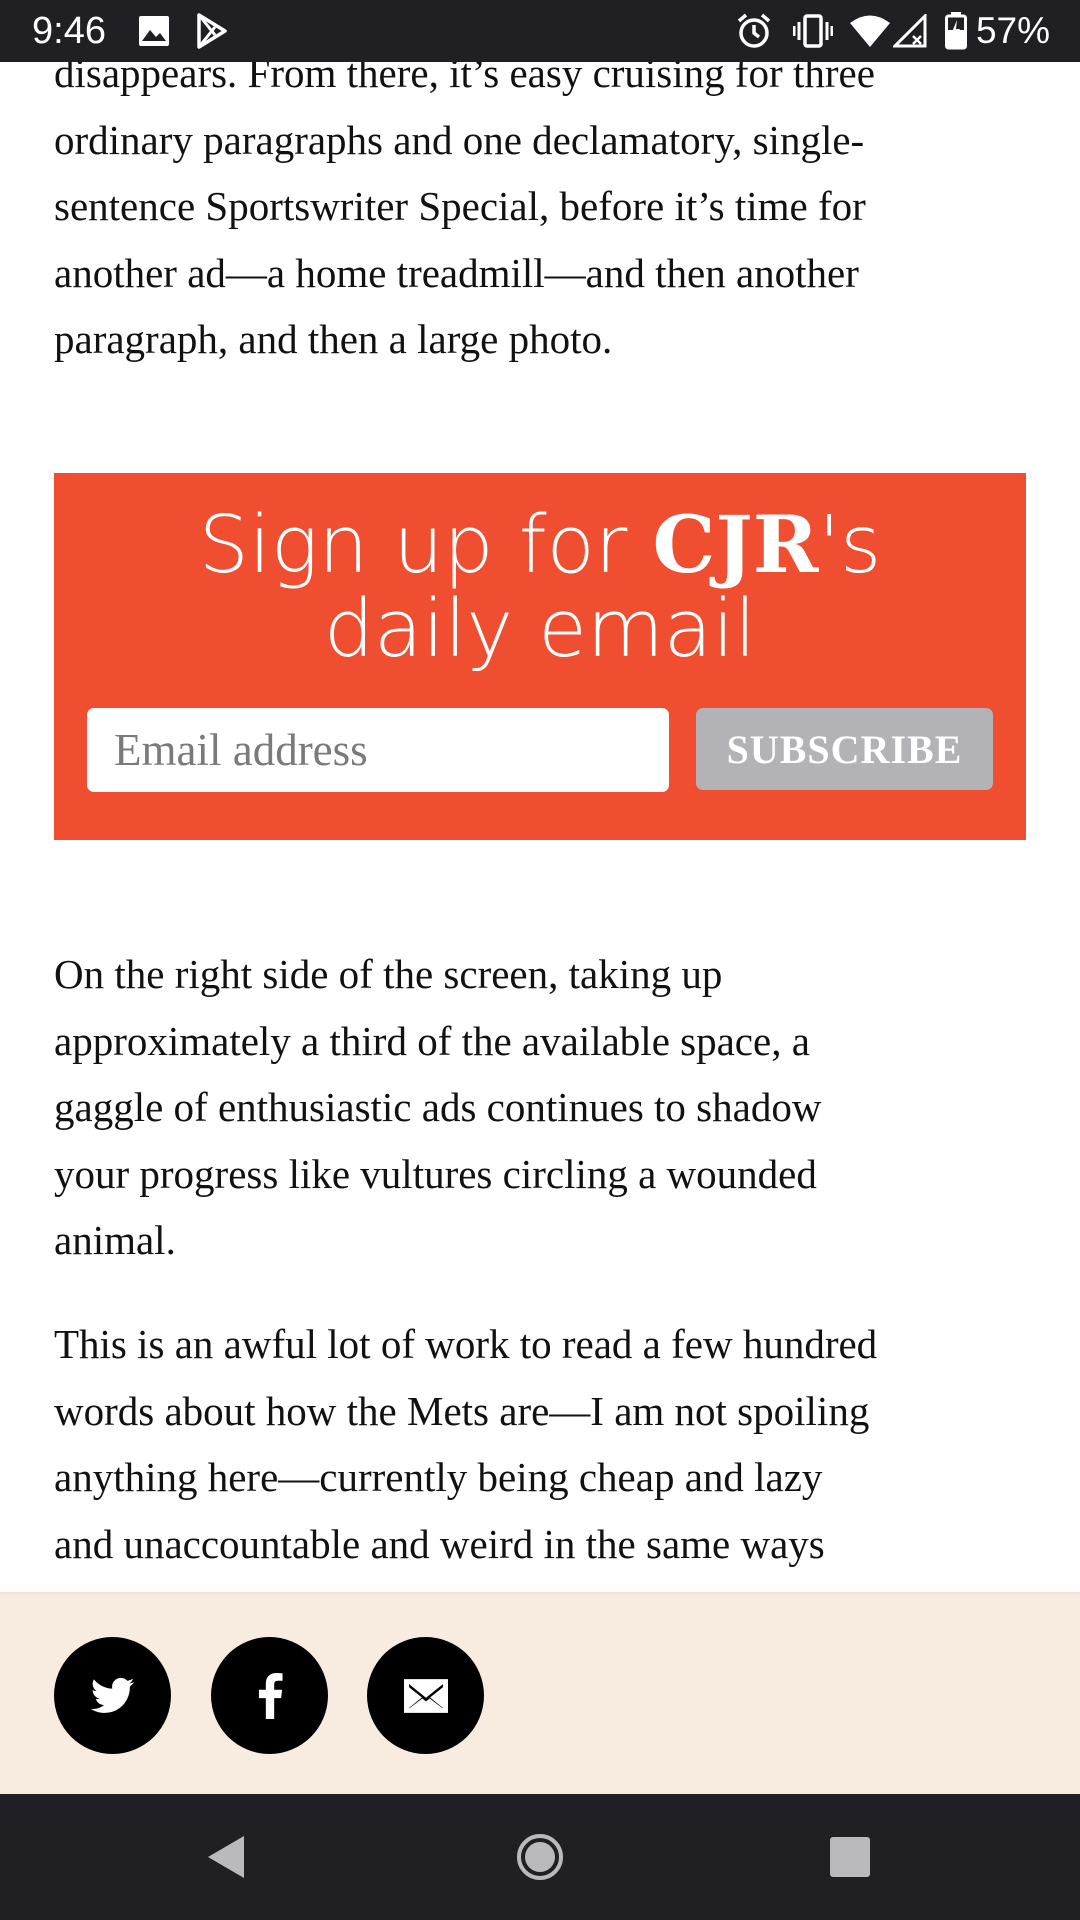 The image size is (1080, 1920). I want to click on paragraph-line: animal., so click(115, 1240).